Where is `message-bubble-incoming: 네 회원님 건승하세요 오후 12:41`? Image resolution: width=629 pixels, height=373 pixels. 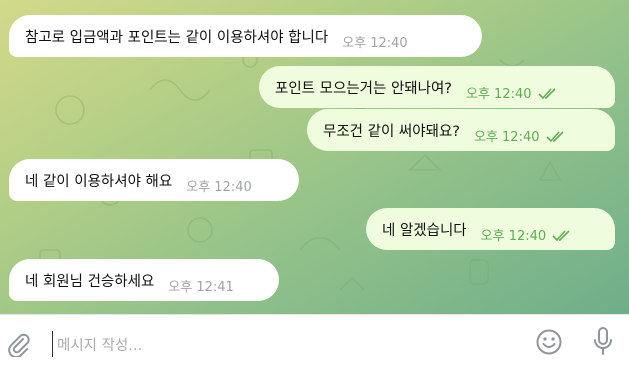 message-bubble-incoming: 네 회원님 건승하세요 오후 12:41 is located at coordinates (144, 280).